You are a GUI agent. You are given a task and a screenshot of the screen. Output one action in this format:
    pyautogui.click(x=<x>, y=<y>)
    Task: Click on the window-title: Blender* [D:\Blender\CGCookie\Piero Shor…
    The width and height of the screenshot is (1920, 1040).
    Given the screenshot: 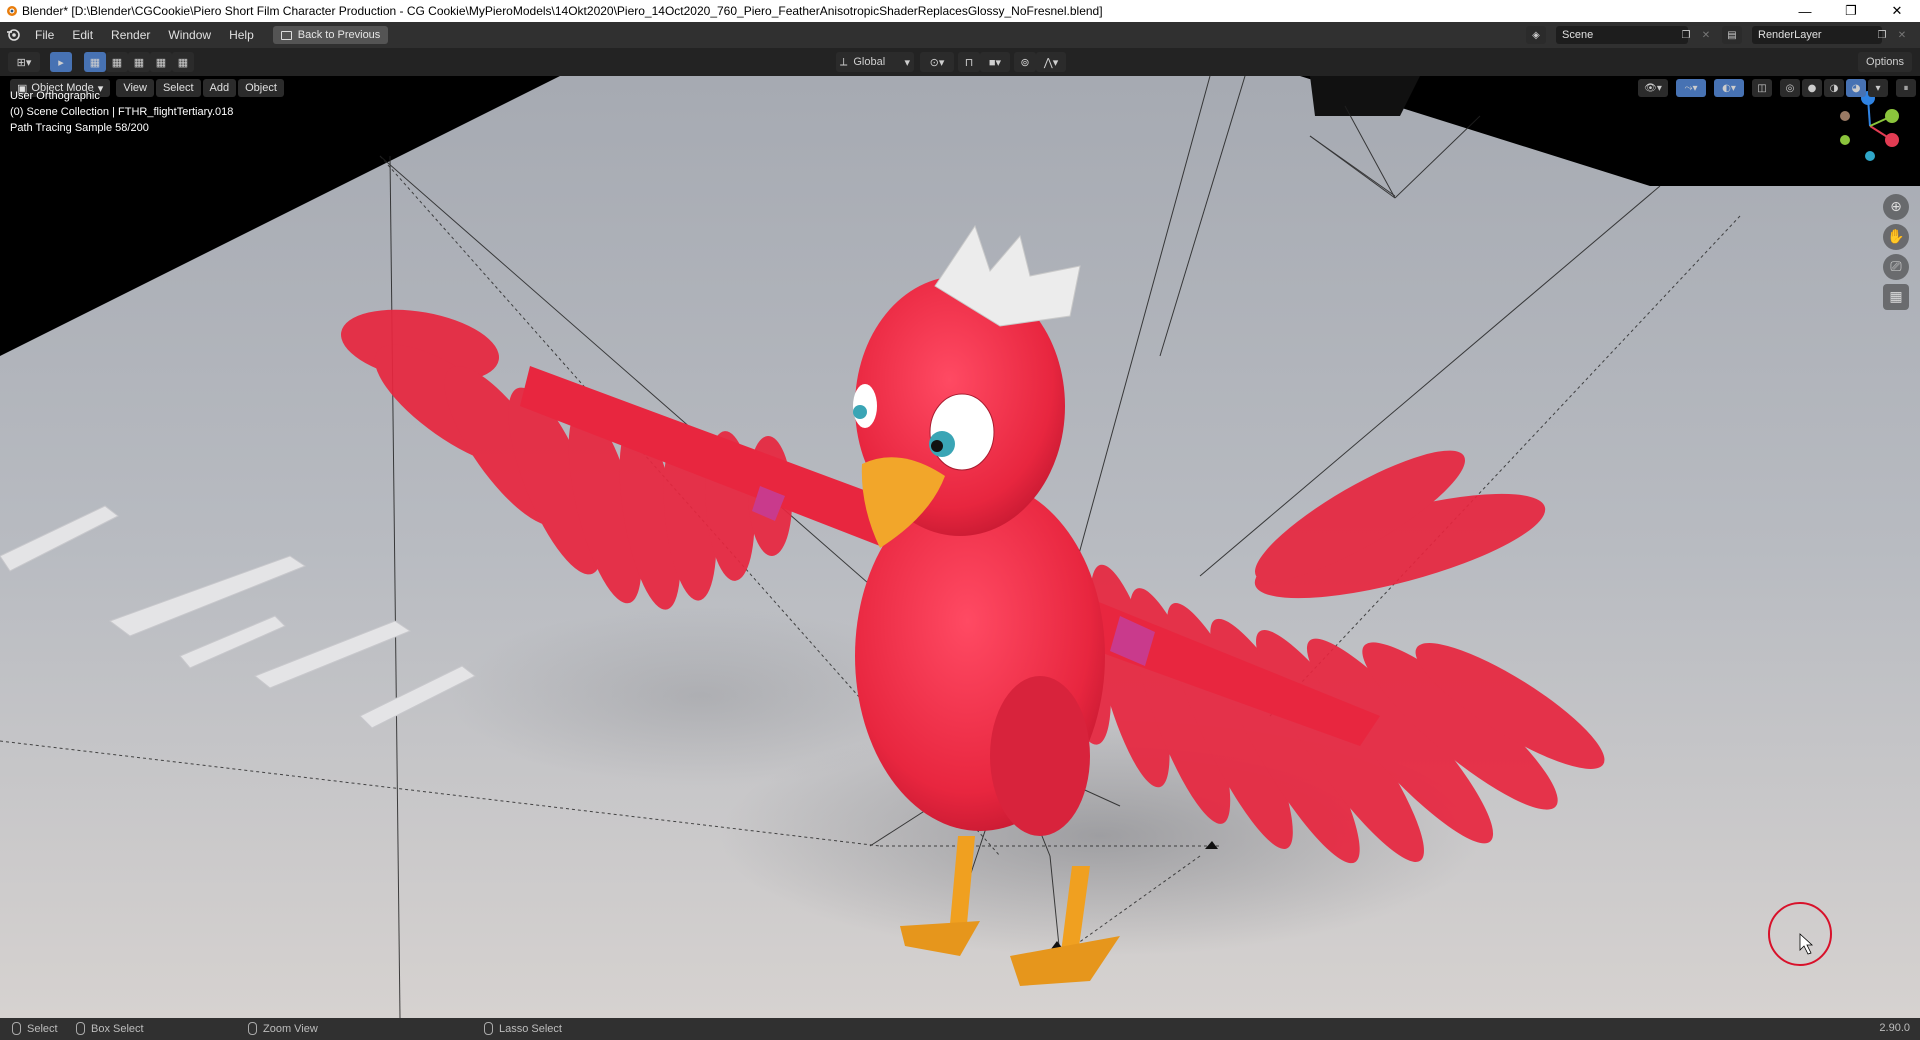 What is the action you would take?
    pyautogui.click(x=562, y=11)
    